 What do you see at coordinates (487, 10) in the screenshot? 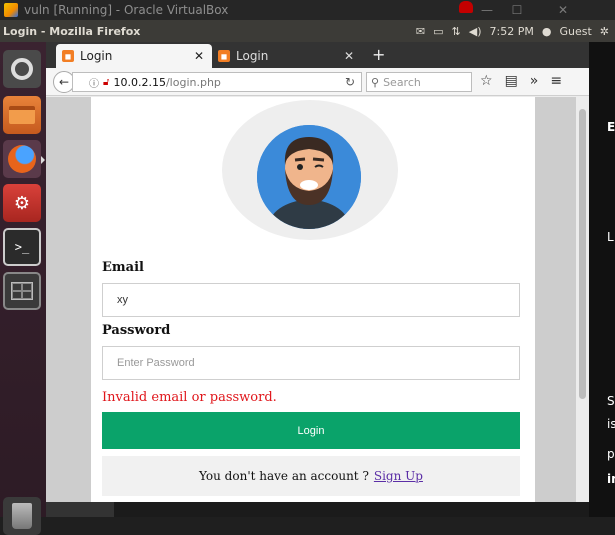
I see `minimize-button: —` at bounding box center [487, 10].